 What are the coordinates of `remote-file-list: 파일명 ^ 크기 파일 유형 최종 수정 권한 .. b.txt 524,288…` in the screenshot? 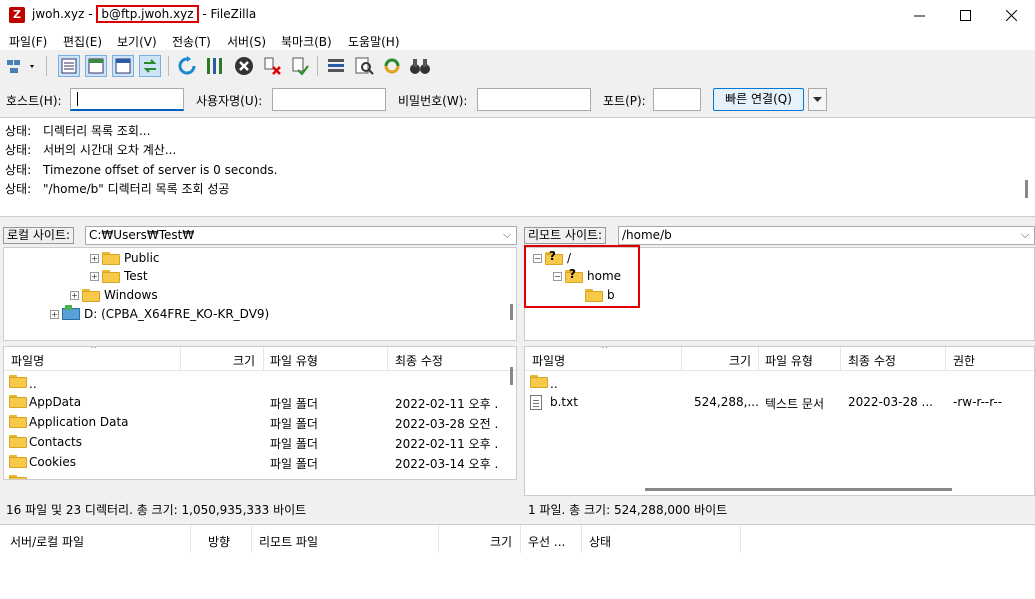 It's located at (779, 421).